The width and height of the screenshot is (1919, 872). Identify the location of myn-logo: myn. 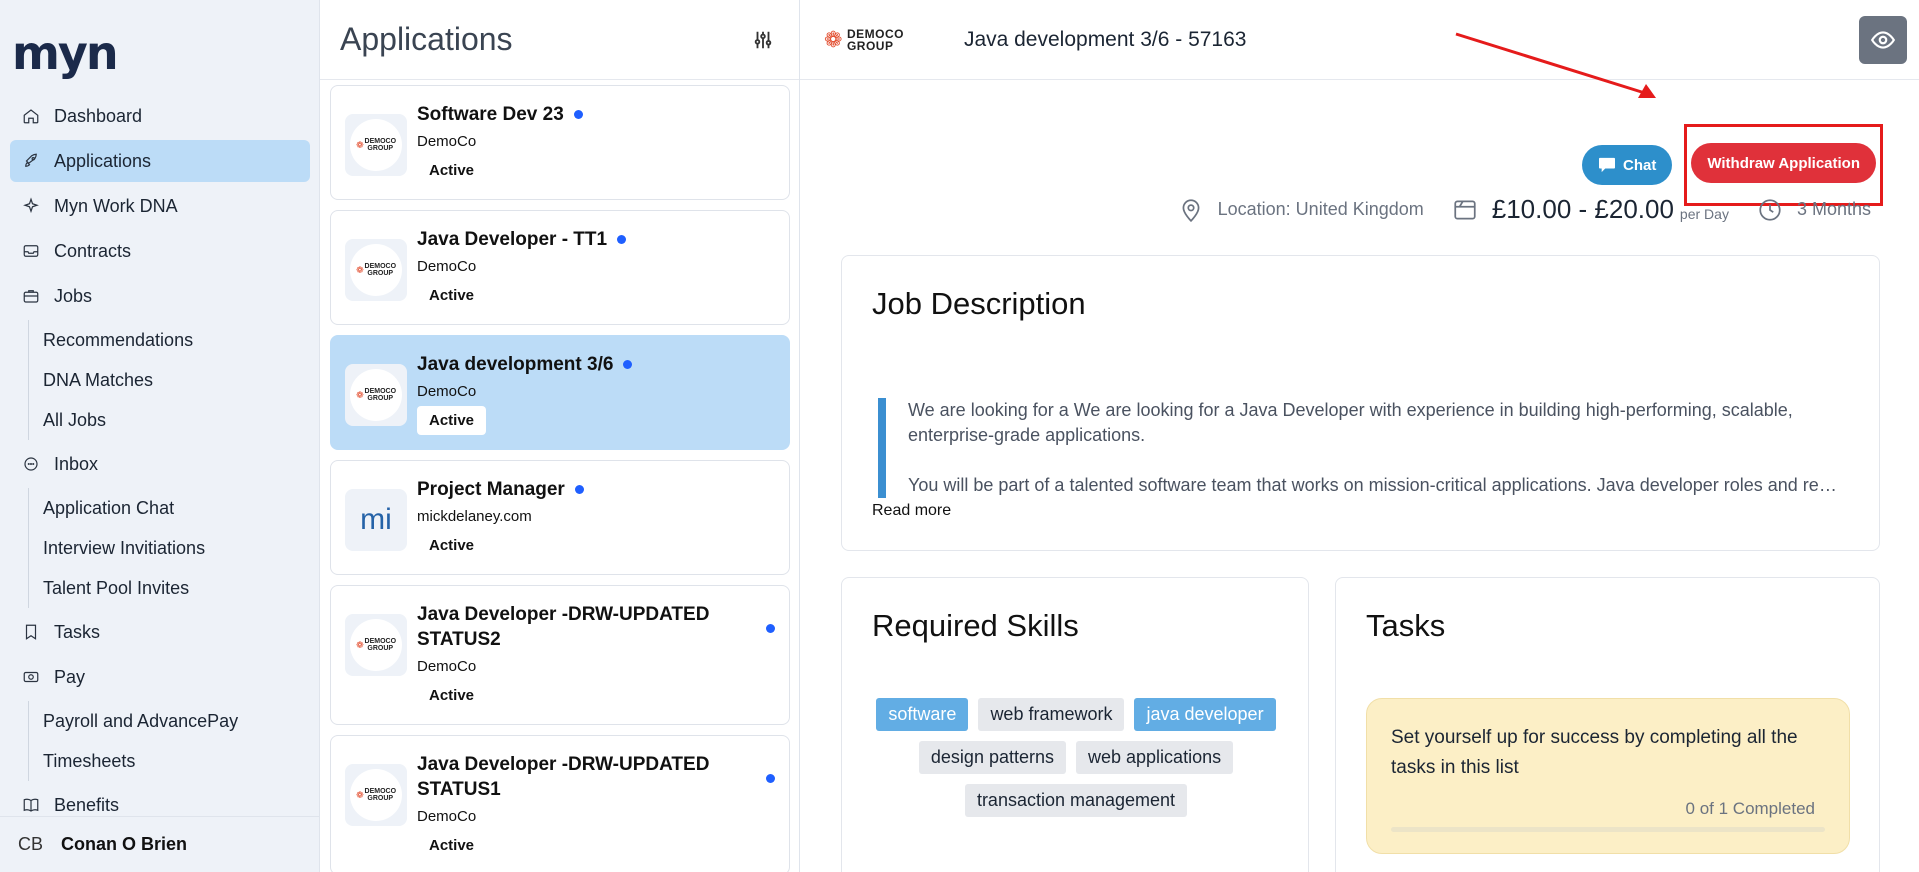
(65, 53).